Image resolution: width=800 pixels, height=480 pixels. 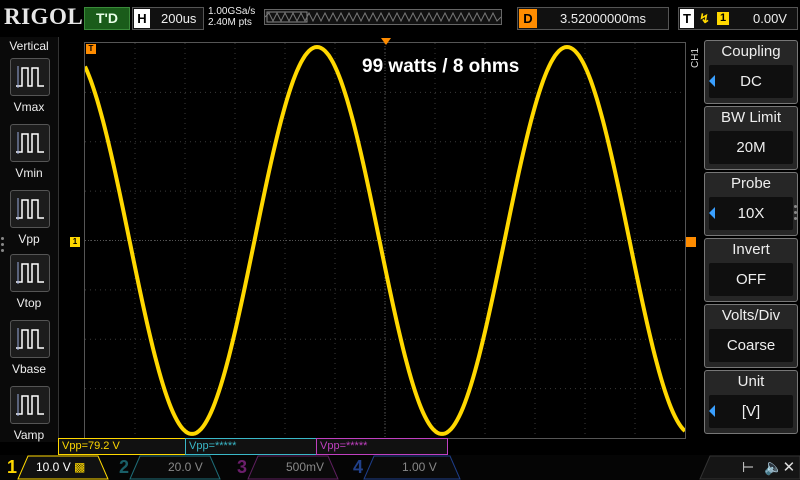 I want to click on probe-value: 10X, so click(x=751, y=213).